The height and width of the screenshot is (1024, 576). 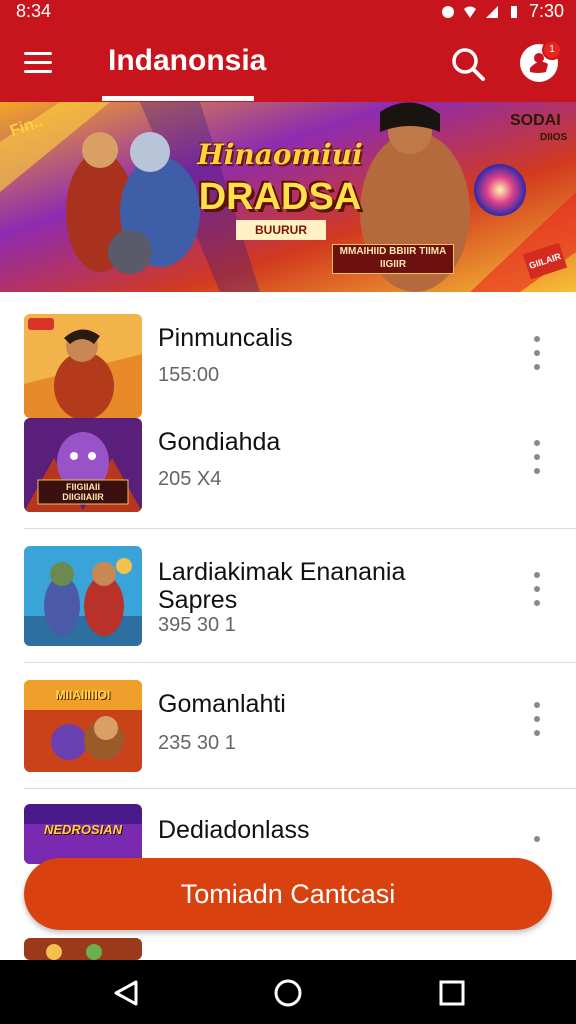 What do you see at coordinates (393, 259) in the screenshot?
I see `banner-tag: MMAIHIID BBIIR TIIMA IIGIIR` at bounding box center [393, 259].